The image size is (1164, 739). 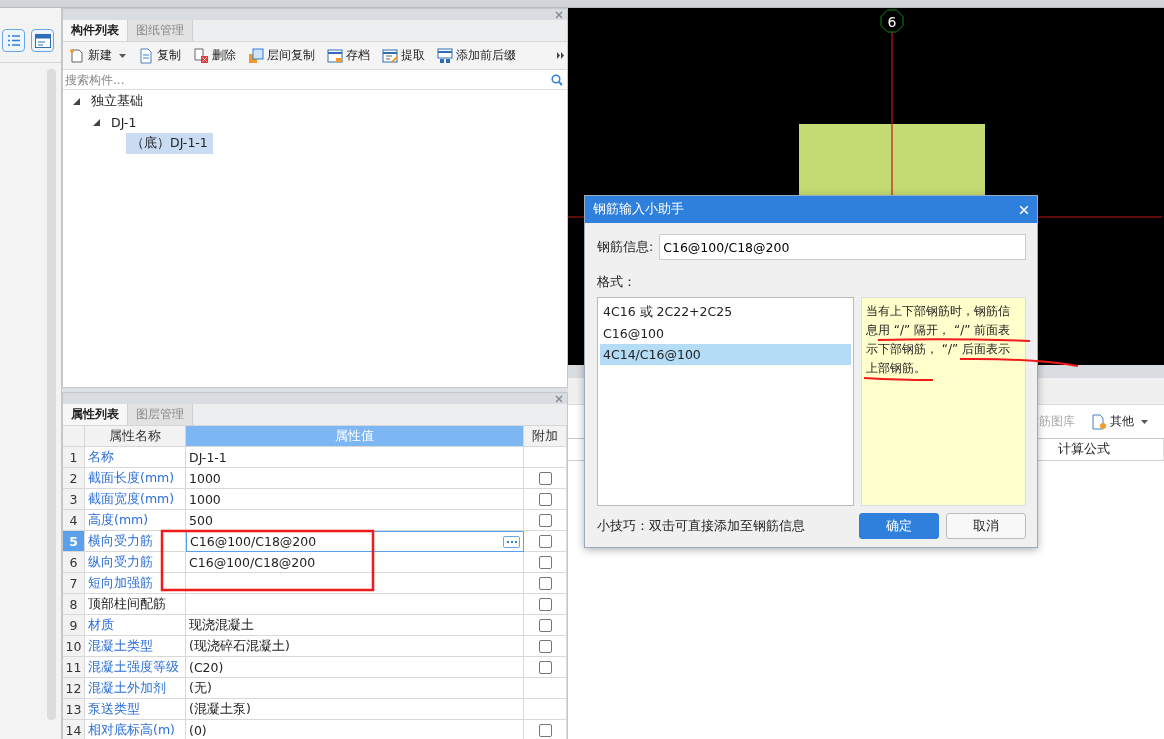 I want to click on format-label: 格式：, so click(x=617, y=282).